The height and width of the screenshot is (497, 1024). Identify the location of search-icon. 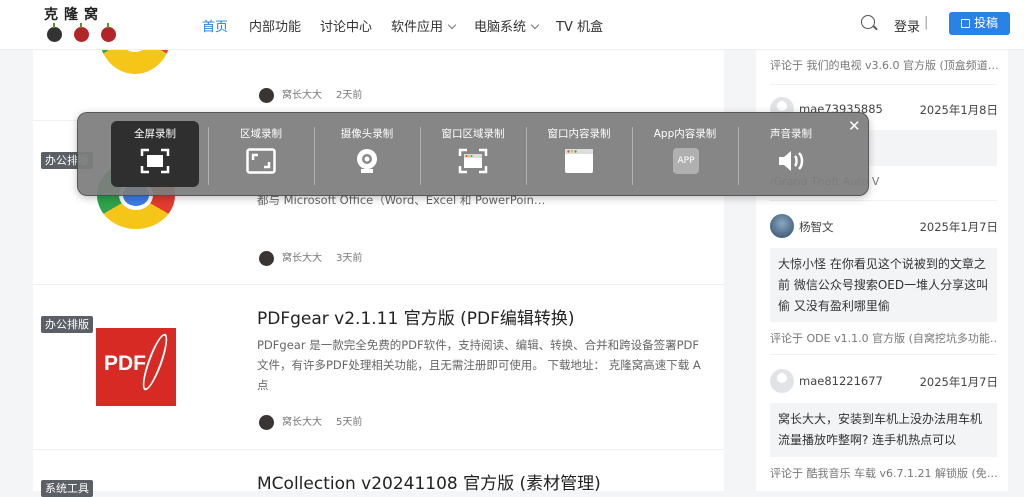
(868, 22).